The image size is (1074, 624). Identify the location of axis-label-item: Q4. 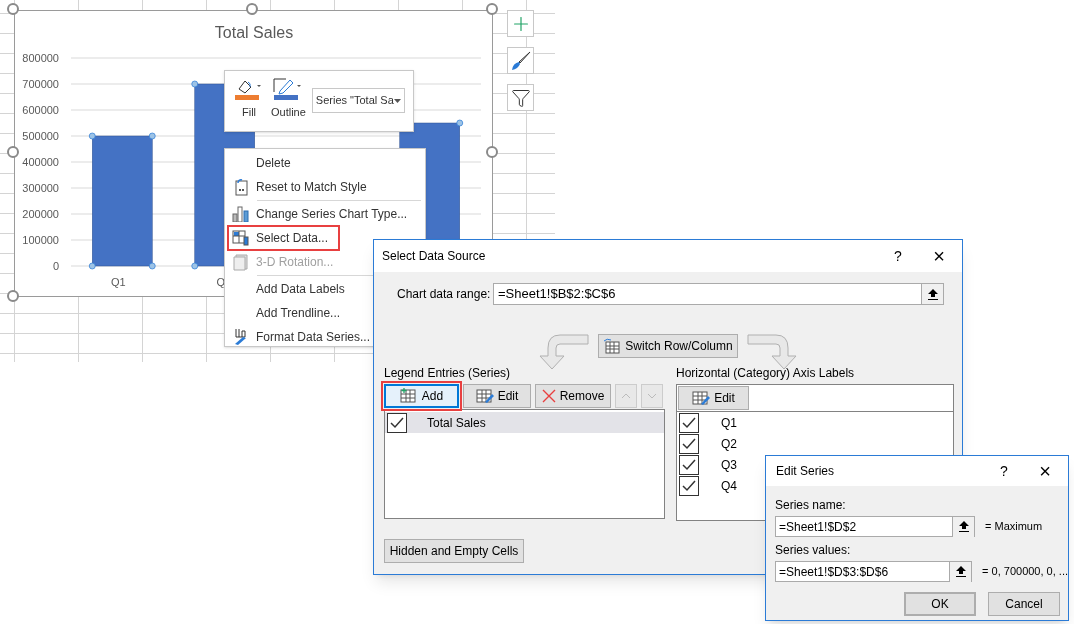
(729, 486).